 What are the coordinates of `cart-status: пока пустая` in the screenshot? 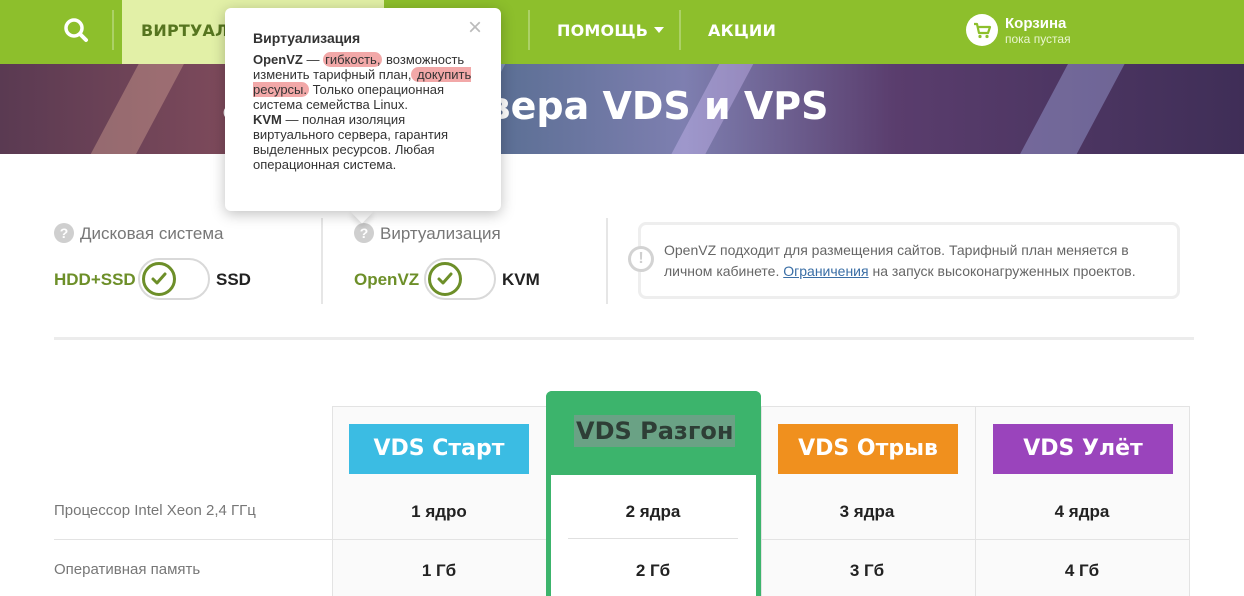 It's located at (1038, 39).